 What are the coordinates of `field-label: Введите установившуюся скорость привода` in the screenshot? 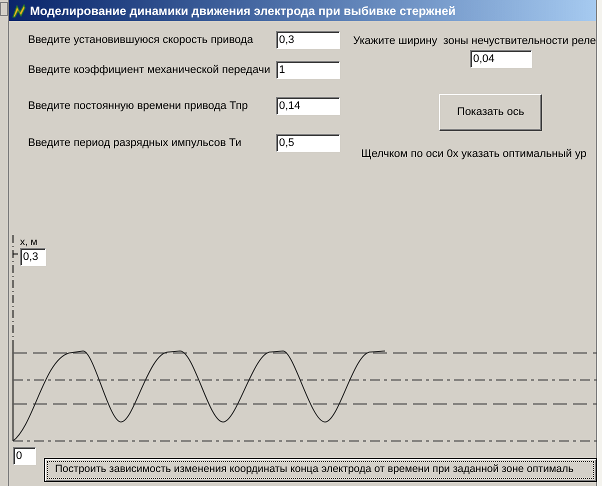 It's located at (141, 40).